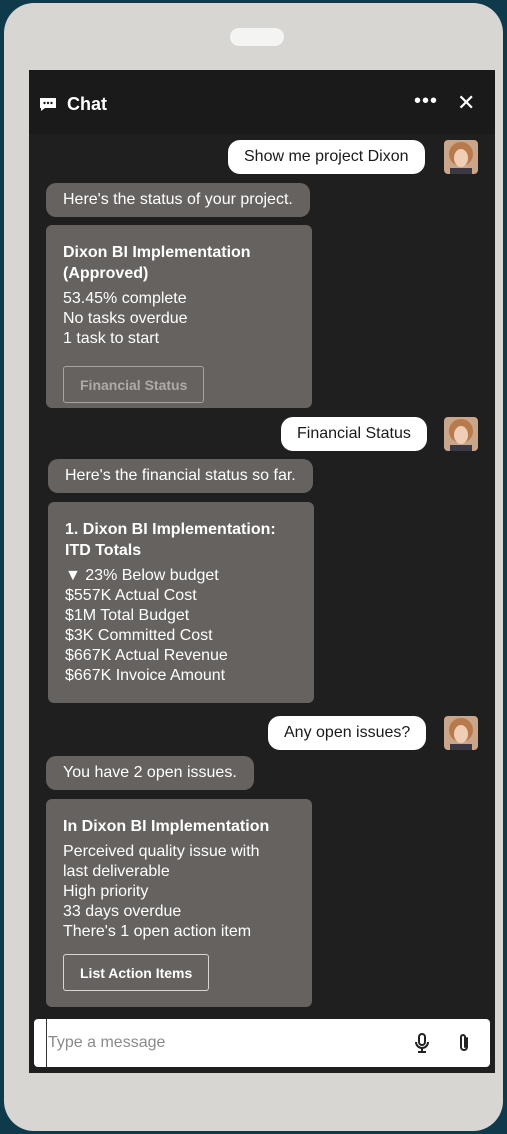 The height and width of the screenshot is (1134, 507). I want to click on financial-status-button: Financial Status, so click(134, 384).